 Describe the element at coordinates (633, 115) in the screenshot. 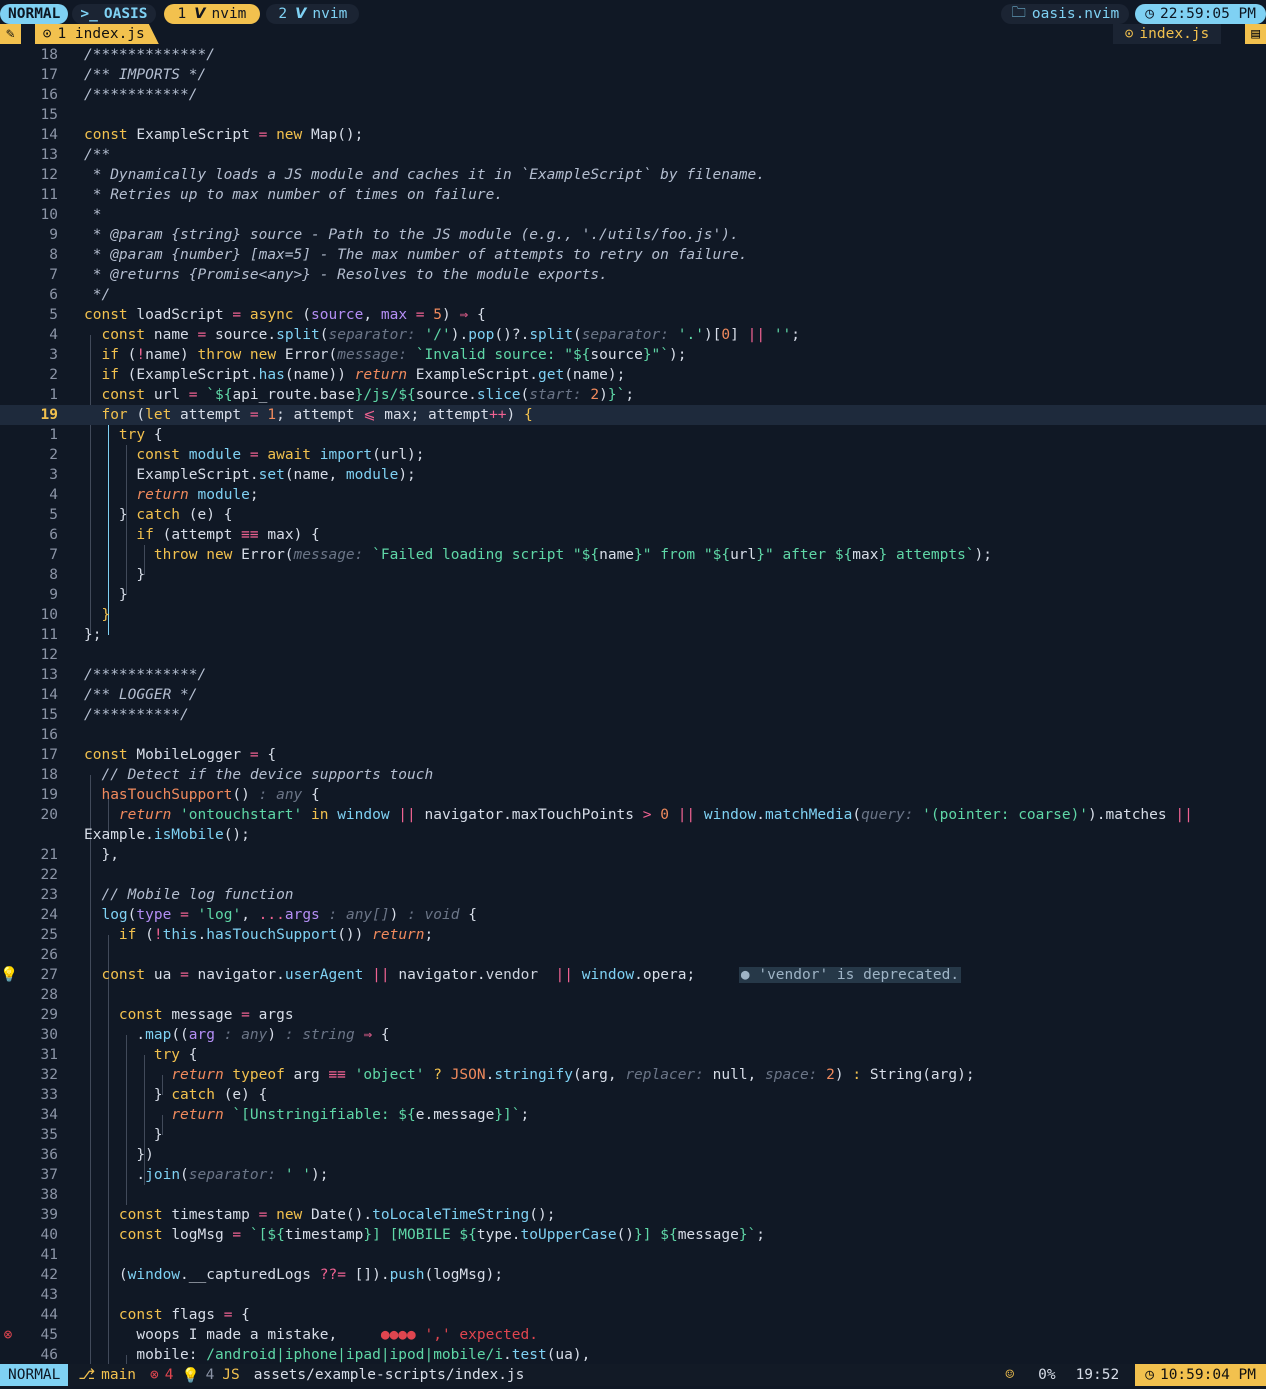

I see `code-line: 15` at that location.